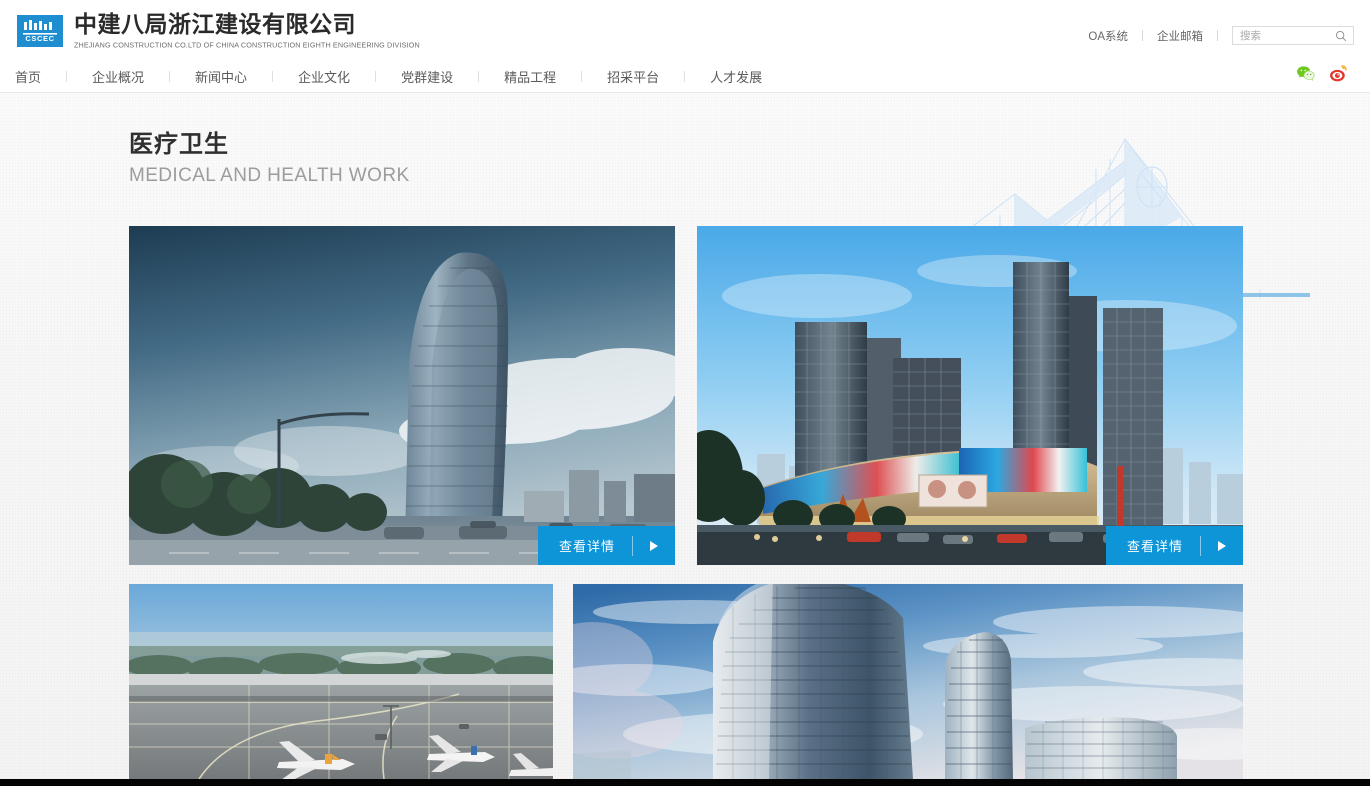  Describe the element at coordinates (28, 76) in the screenshot. I see `nav-item-home: 首页` at that location.